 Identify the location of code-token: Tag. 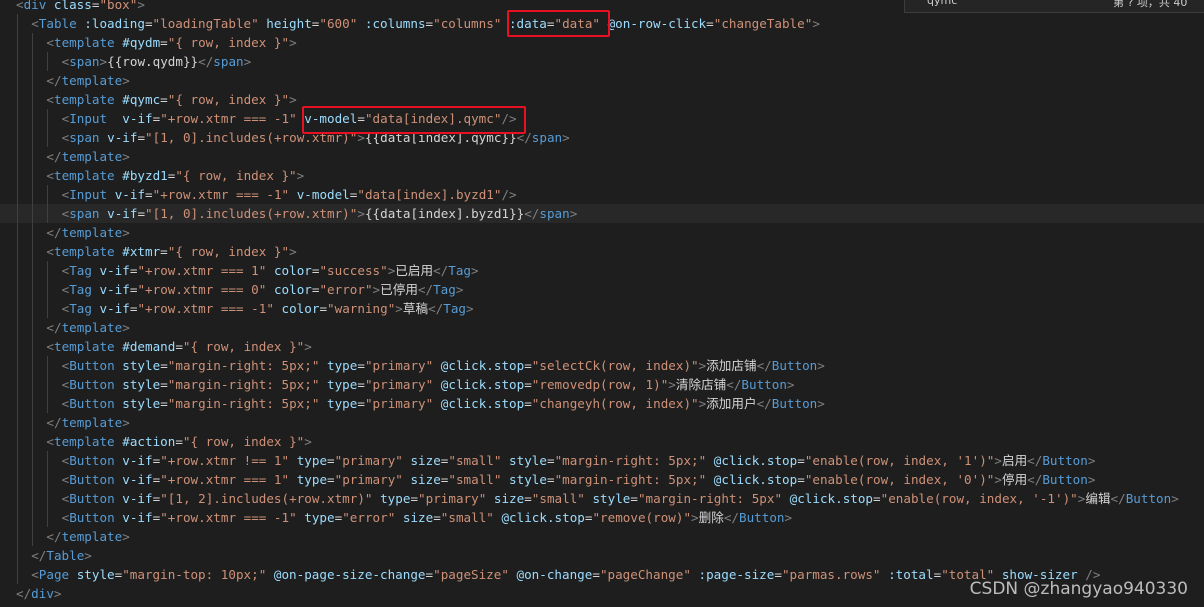
(444, 289).